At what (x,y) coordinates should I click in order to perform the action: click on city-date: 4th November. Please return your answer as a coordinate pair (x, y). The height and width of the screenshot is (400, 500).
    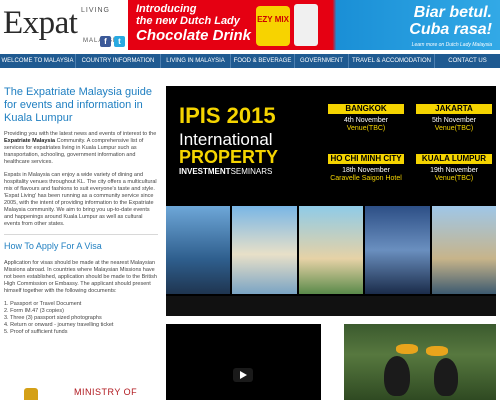
    Looking at the image, I should click on (366, 120).